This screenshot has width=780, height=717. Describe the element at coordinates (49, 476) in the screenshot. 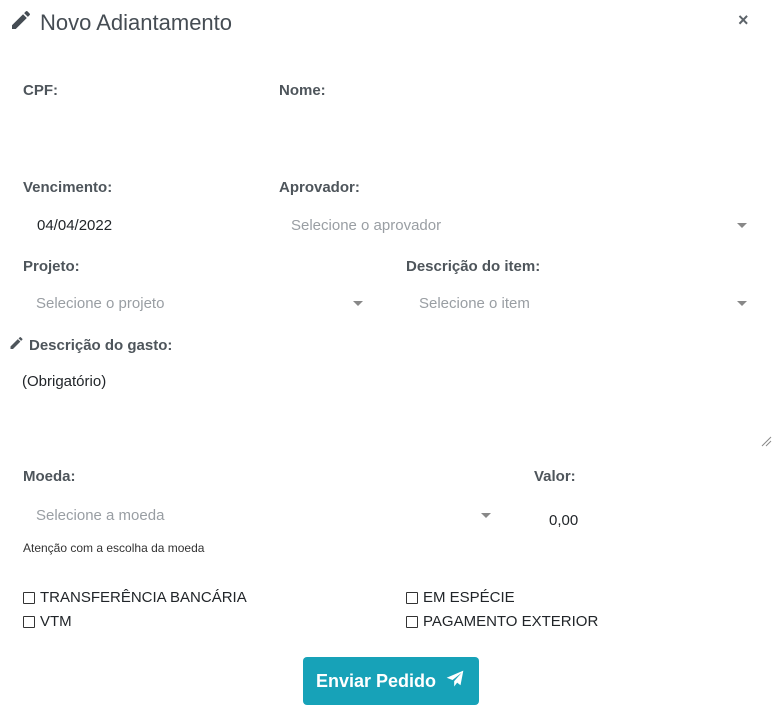

I see `moeda-label: Moeda:` at that location.